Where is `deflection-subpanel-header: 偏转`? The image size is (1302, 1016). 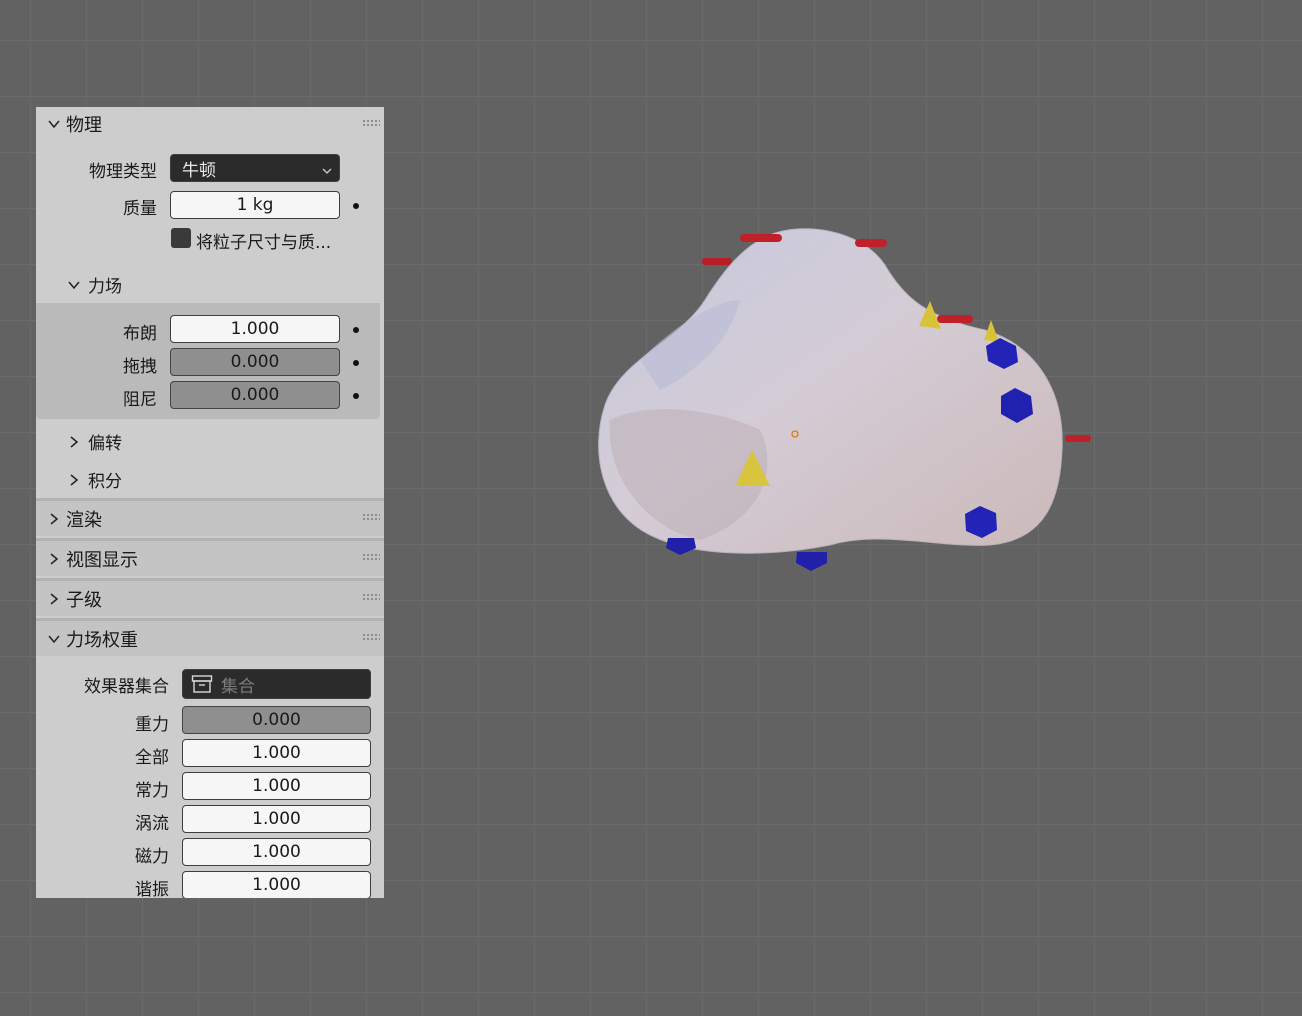 deflection-subpanel-header: 偏转 is located at coordinates (94, 441).